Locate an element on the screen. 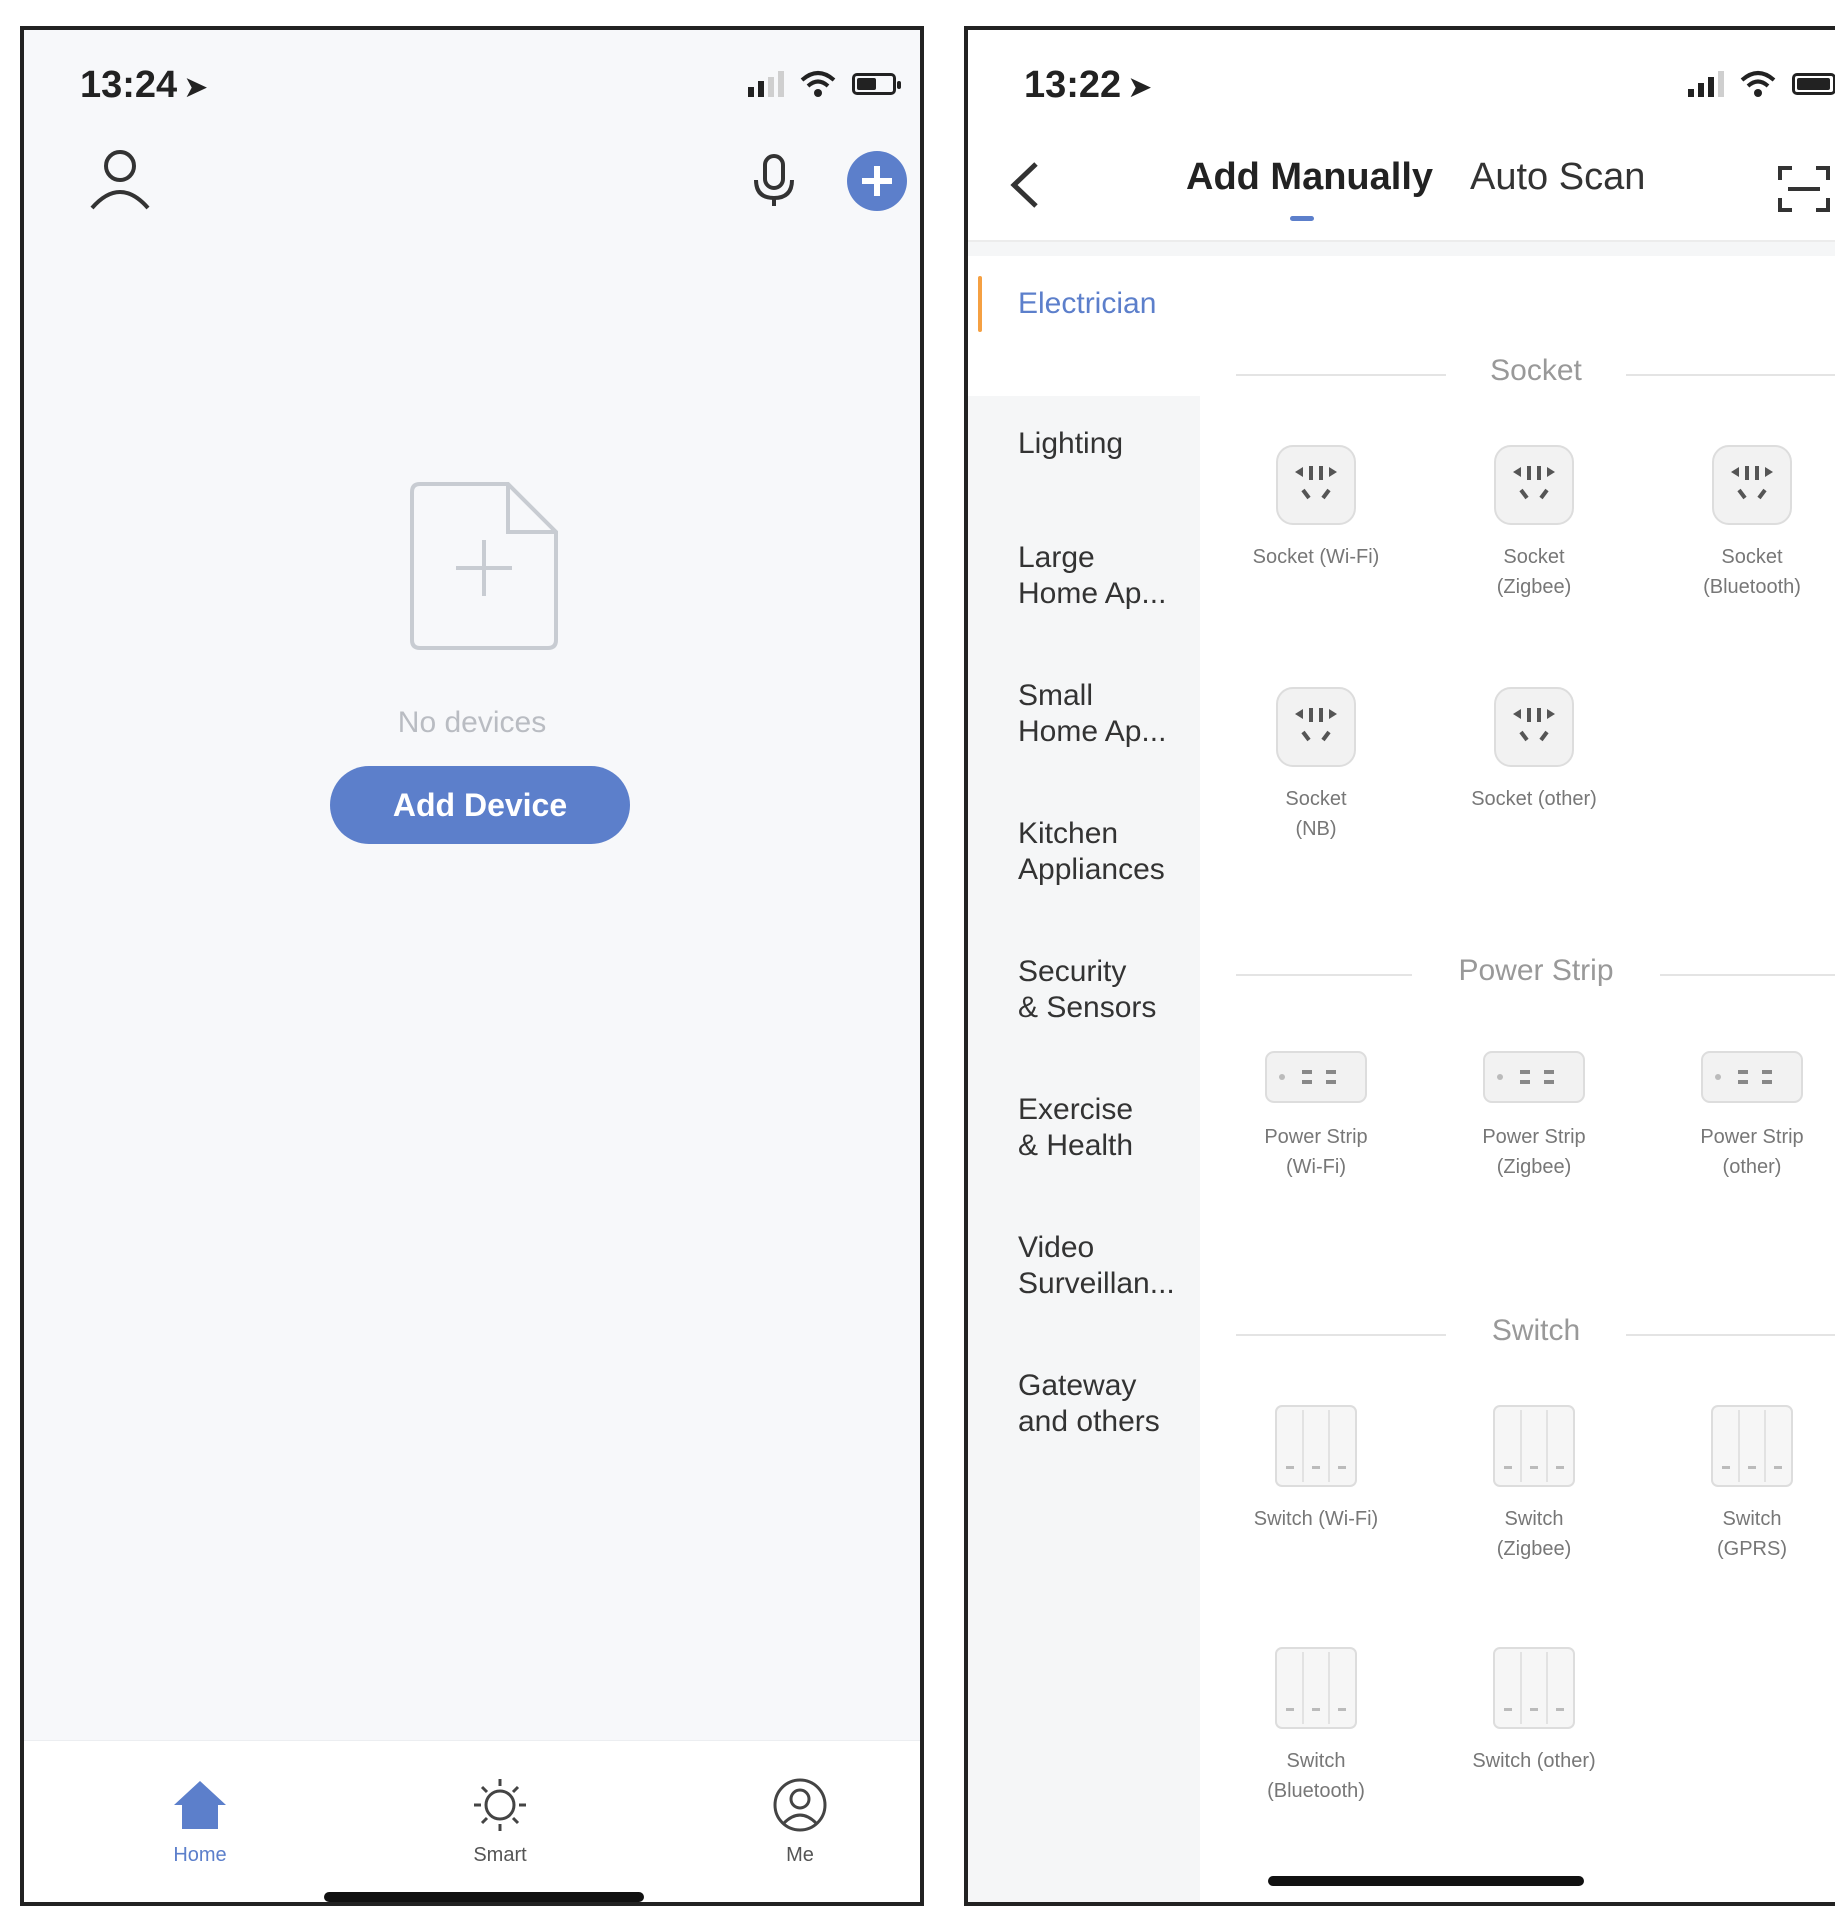 The height and width of the screenshot is (1906, 1835). sidebar-item-label: Large is located at coordinates (1056, 557).